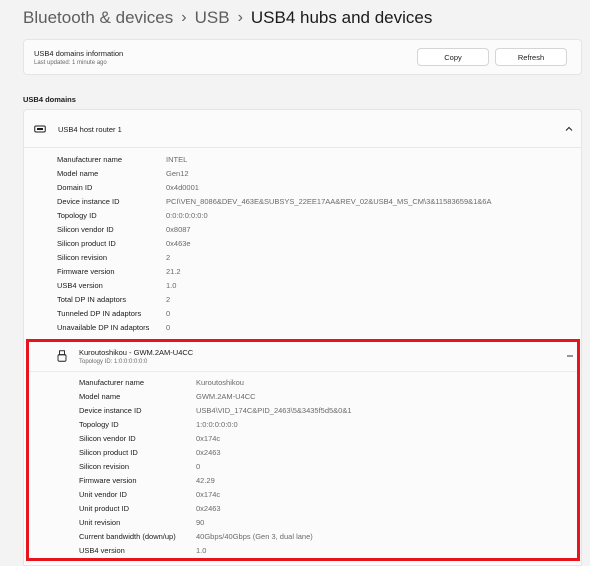  Describe the element at coordinates (569, 129) in the screenshot. I see `chevron-up-icon` at that location.